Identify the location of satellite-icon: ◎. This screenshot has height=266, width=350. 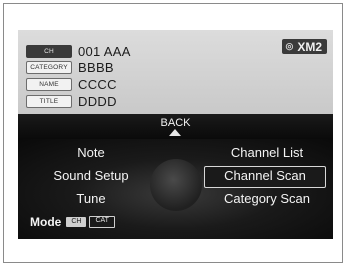
(289, 46).